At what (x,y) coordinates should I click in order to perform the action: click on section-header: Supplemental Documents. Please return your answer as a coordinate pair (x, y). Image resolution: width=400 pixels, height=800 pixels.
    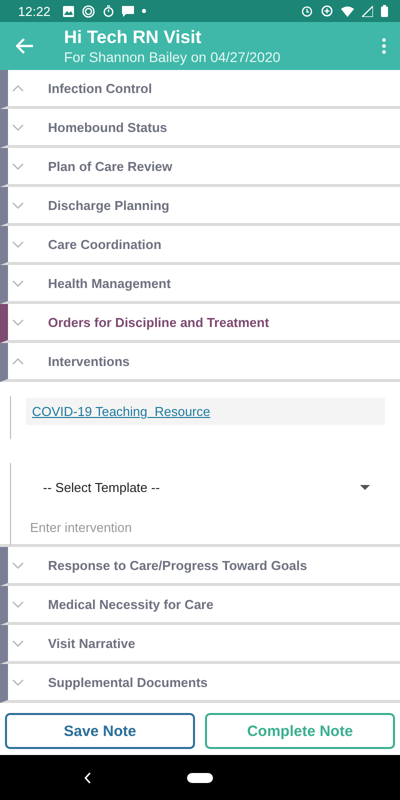
    Looking at the image, I should click on (200, 683).